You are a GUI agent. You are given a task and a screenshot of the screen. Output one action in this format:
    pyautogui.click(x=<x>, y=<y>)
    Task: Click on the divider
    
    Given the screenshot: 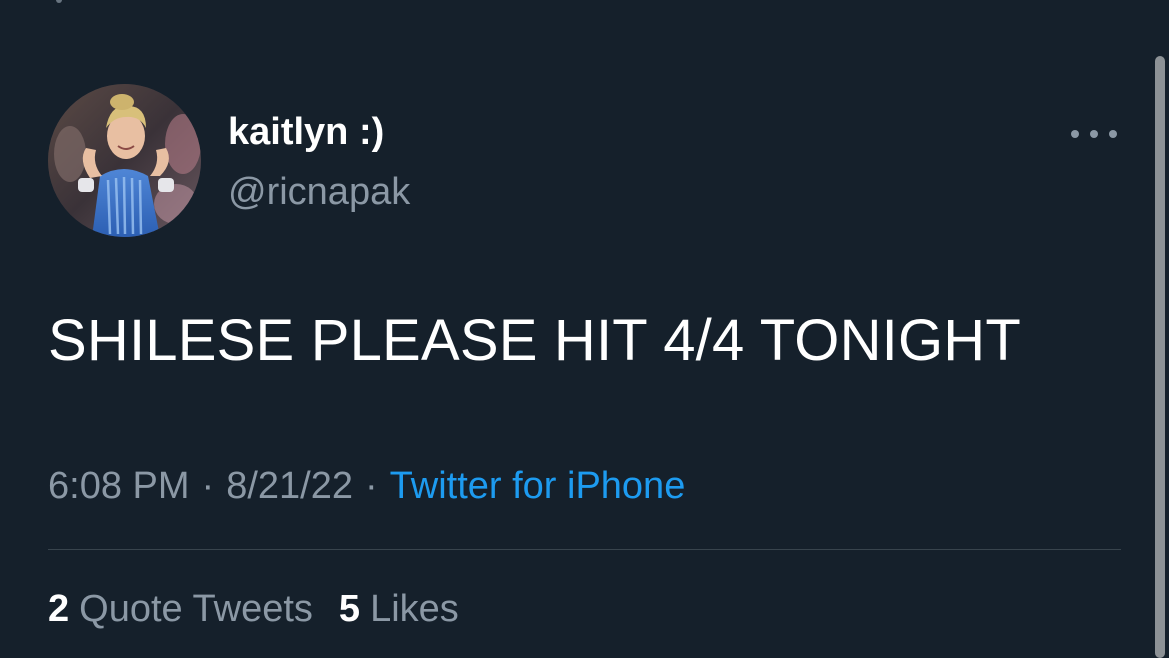 What is the action you would take?
    pyautogui.click(x=584, y=549)
    